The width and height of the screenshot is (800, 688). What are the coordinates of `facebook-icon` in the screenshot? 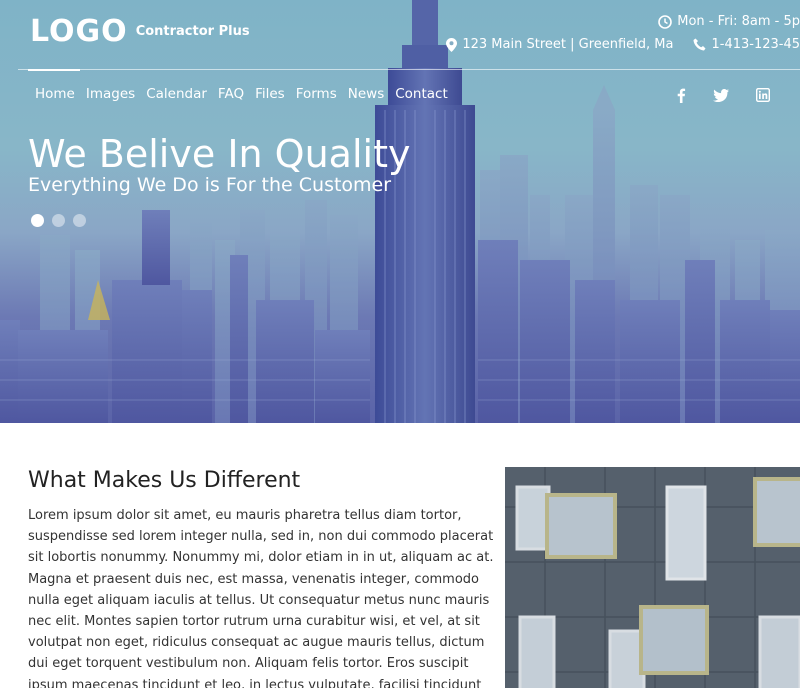 It's located at (681, 95).